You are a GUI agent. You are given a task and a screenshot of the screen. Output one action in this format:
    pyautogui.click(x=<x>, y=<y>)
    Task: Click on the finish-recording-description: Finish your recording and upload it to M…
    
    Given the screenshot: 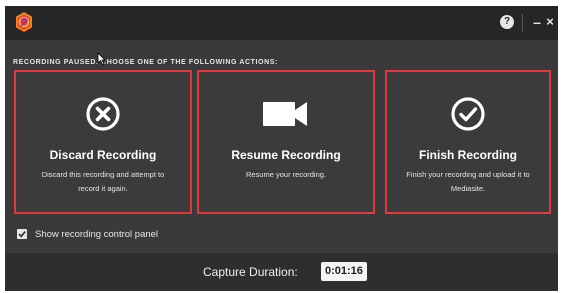 What is the action you would take?
    pyautogui.click(x=468, y=181)
    